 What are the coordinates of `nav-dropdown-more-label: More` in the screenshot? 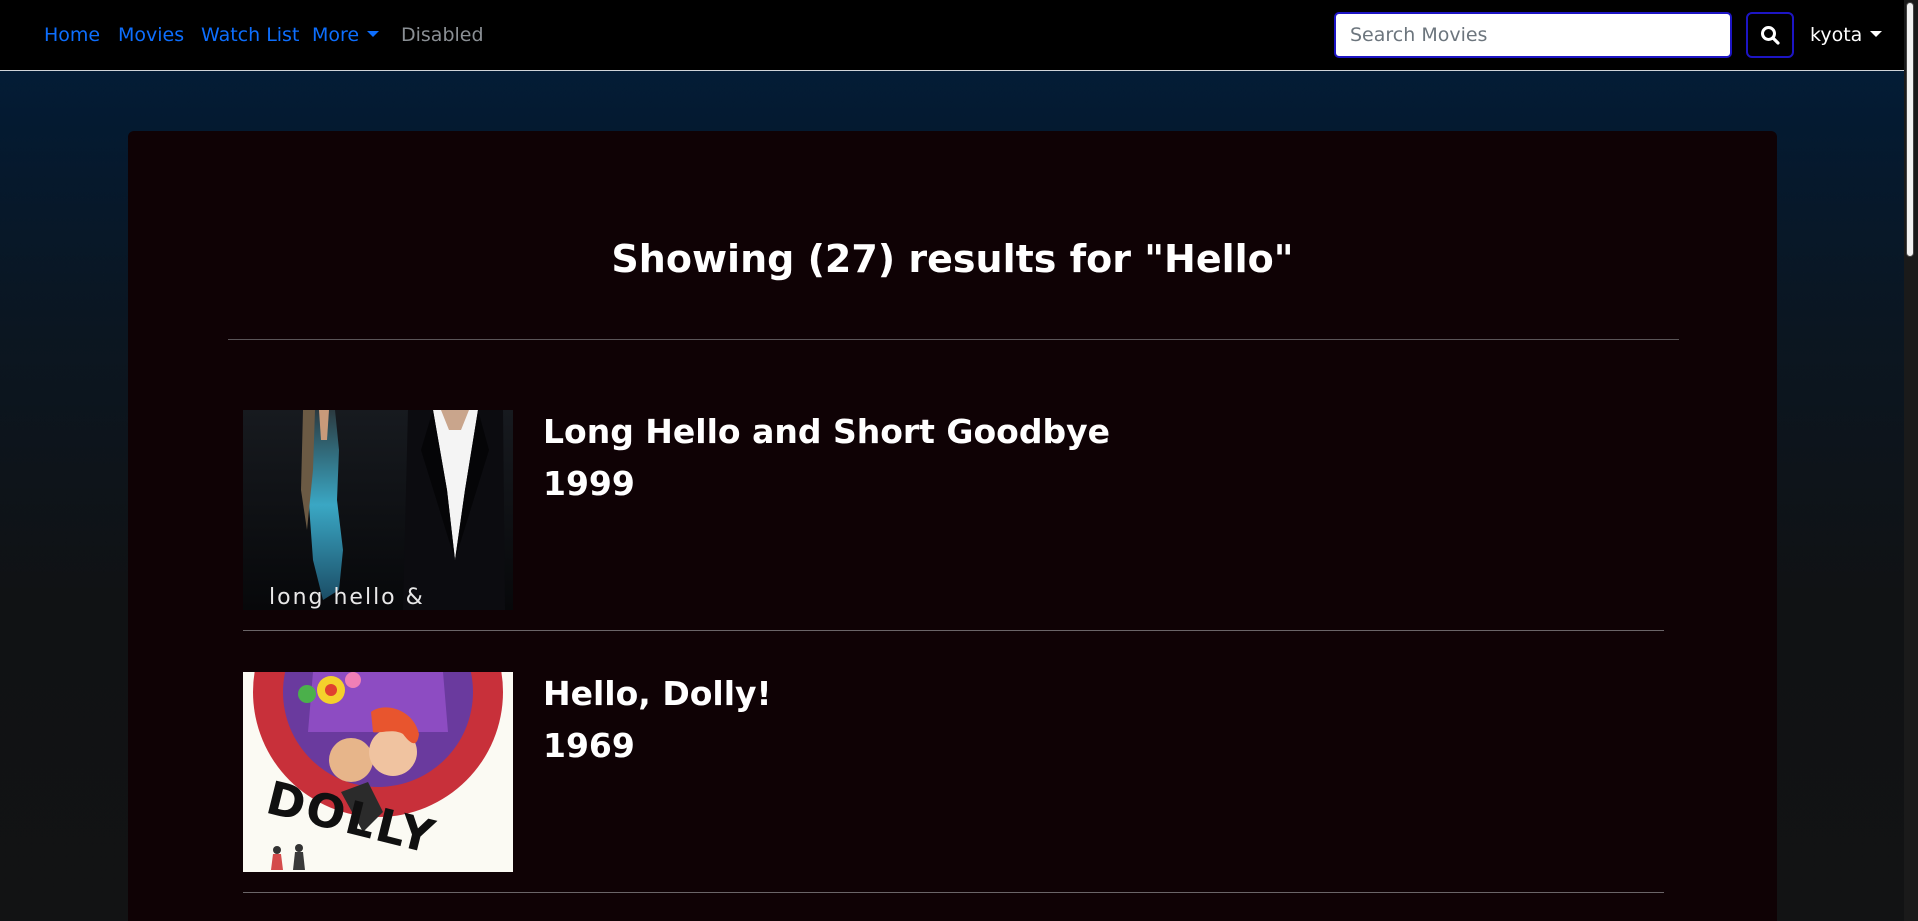 It's located at (336, 35).